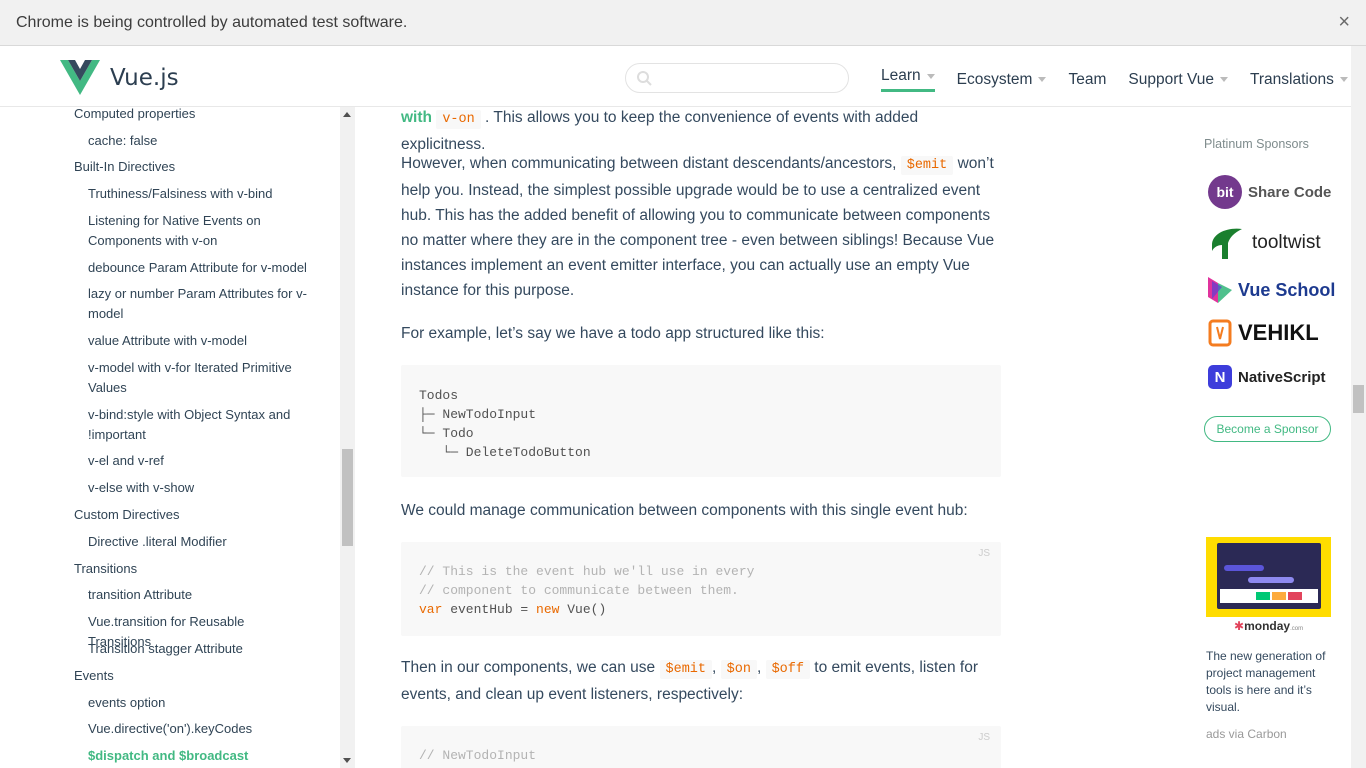  I want to click on paragraph-text: Then in our components, we can use, so click(528, 667).